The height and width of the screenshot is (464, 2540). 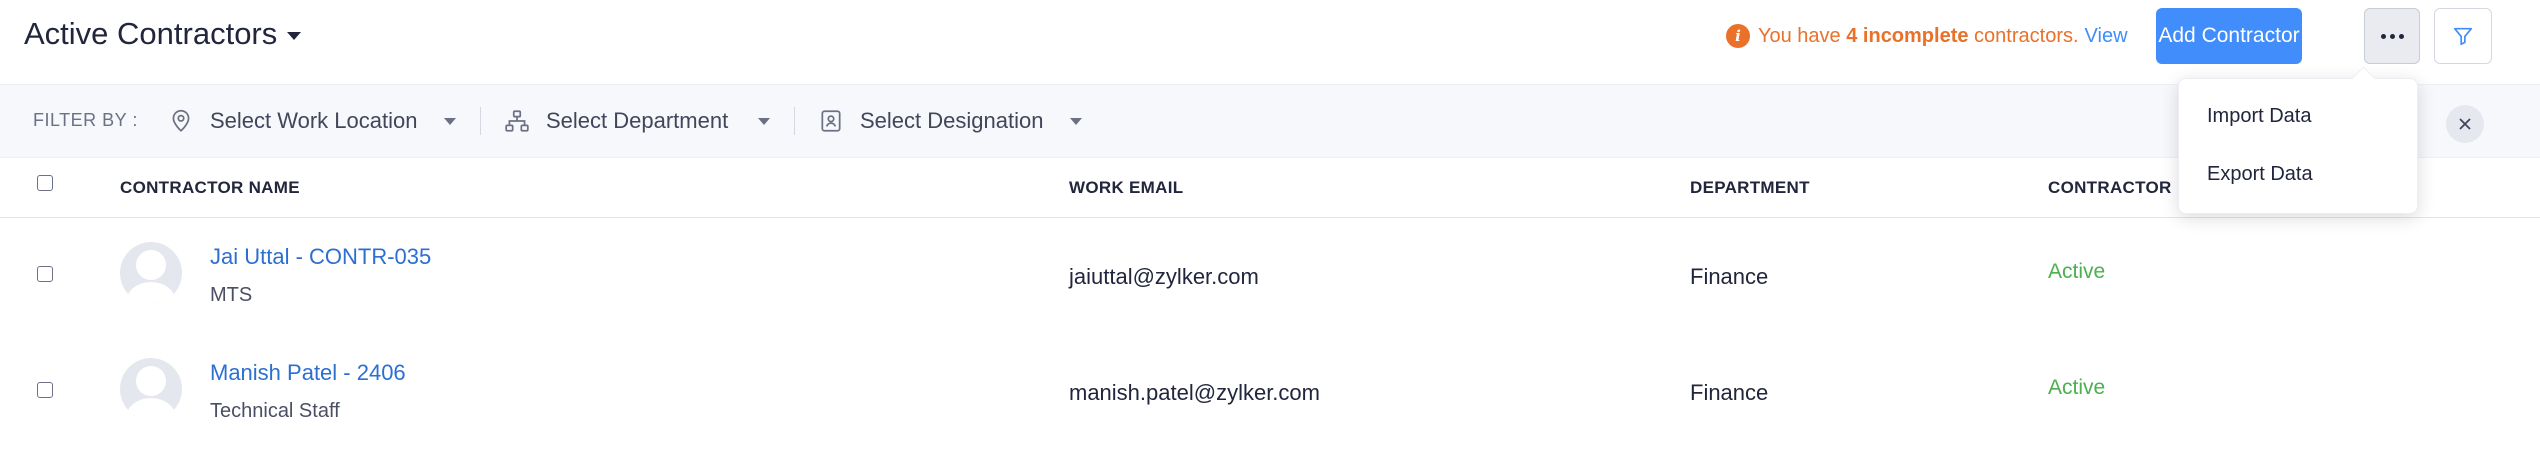 I want to click on designation-label: Select Designation, so click(x=952, y=120).